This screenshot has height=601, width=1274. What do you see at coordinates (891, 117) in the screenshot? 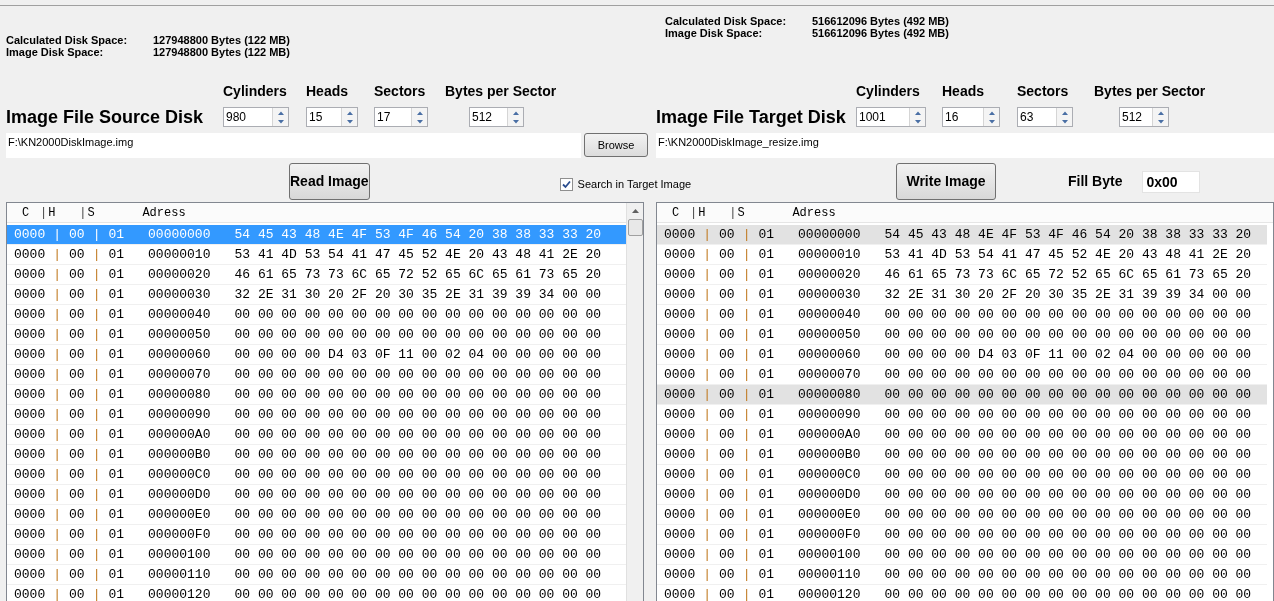
I see `number-field: 1001` at bounding box center [891, 117].